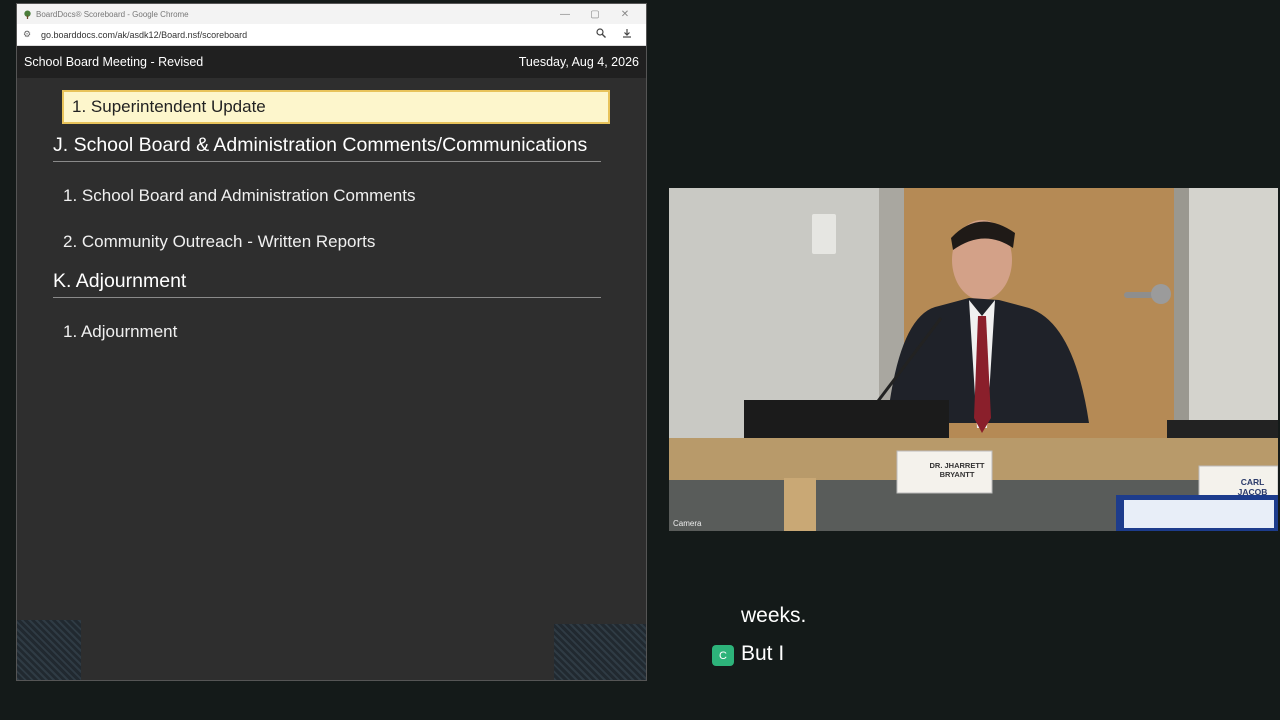  Describe the element at coordinates (627, 34) in the screenshot. I see `download-icon` at that location.